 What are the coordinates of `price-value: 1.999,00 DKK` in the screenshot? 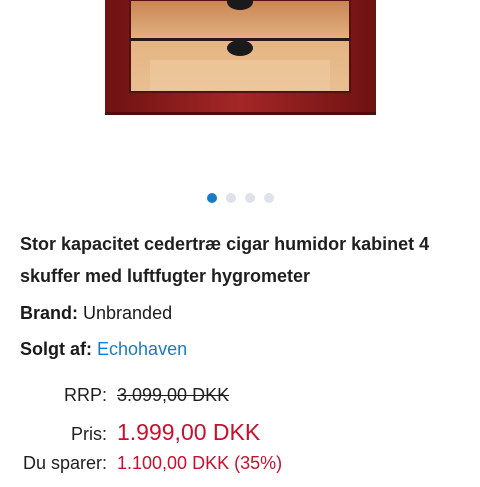 It's located at (189, 432).